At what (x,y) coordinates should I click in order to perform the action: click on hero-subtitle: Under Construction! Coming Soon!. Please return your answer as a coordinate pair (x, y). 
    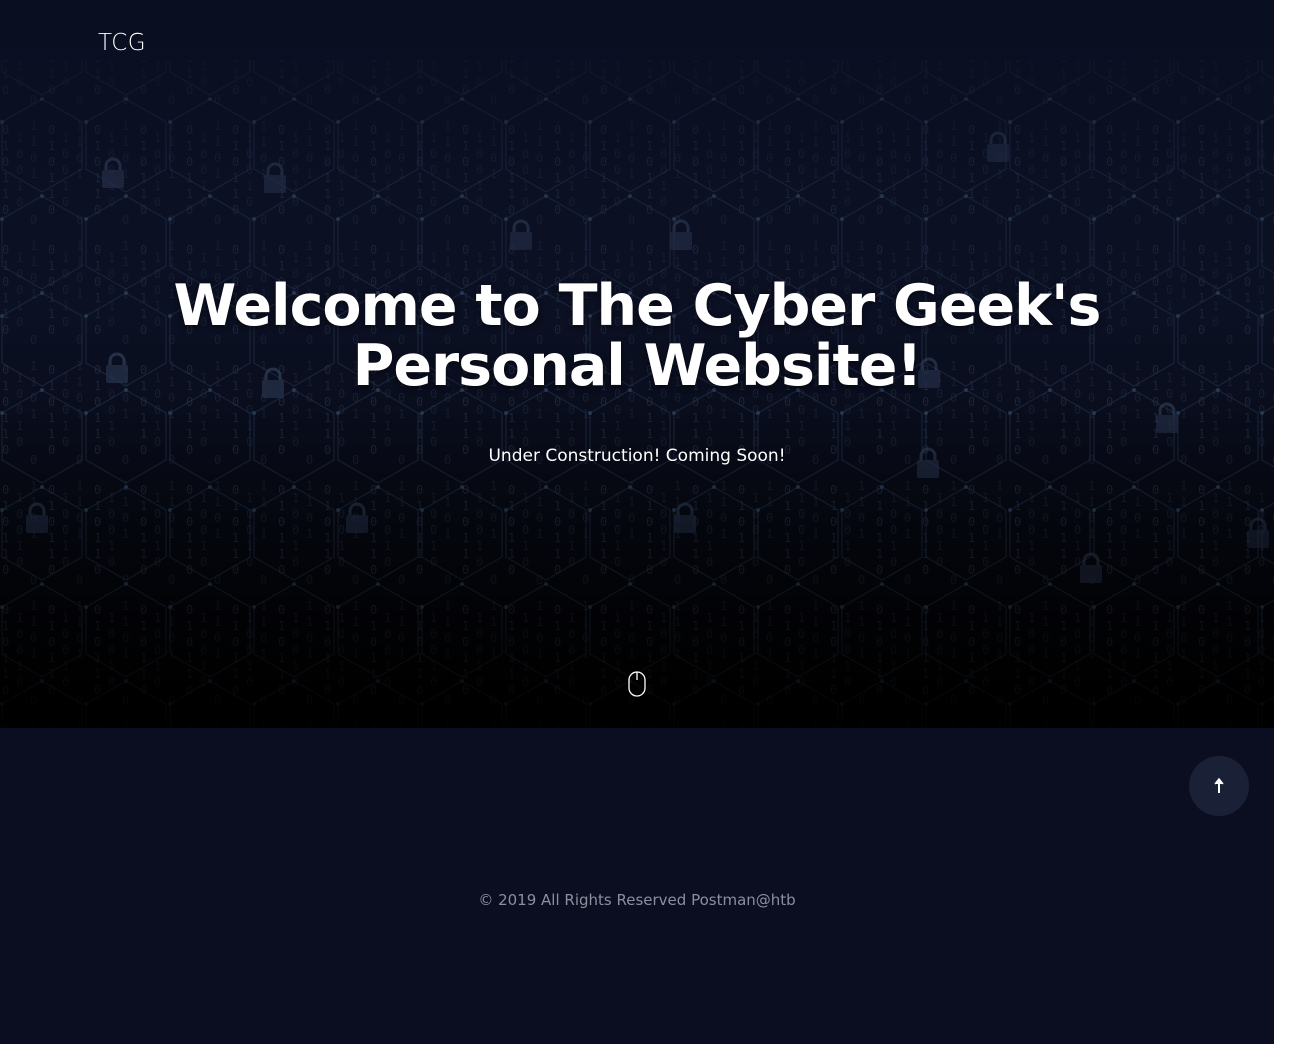
    Looking at the image, I should click on (637, 456).